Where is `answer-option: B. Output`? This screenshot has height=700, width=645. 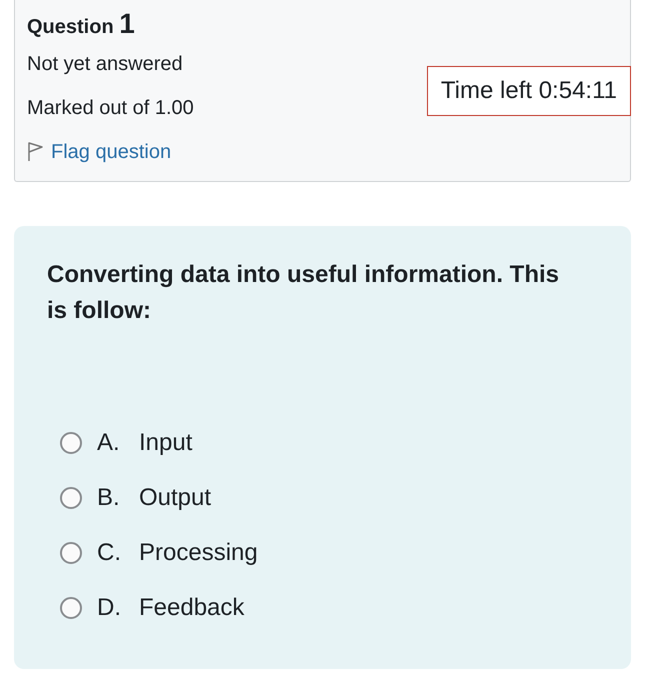 answer-option: B. Output is located at coordinates (136, 497).